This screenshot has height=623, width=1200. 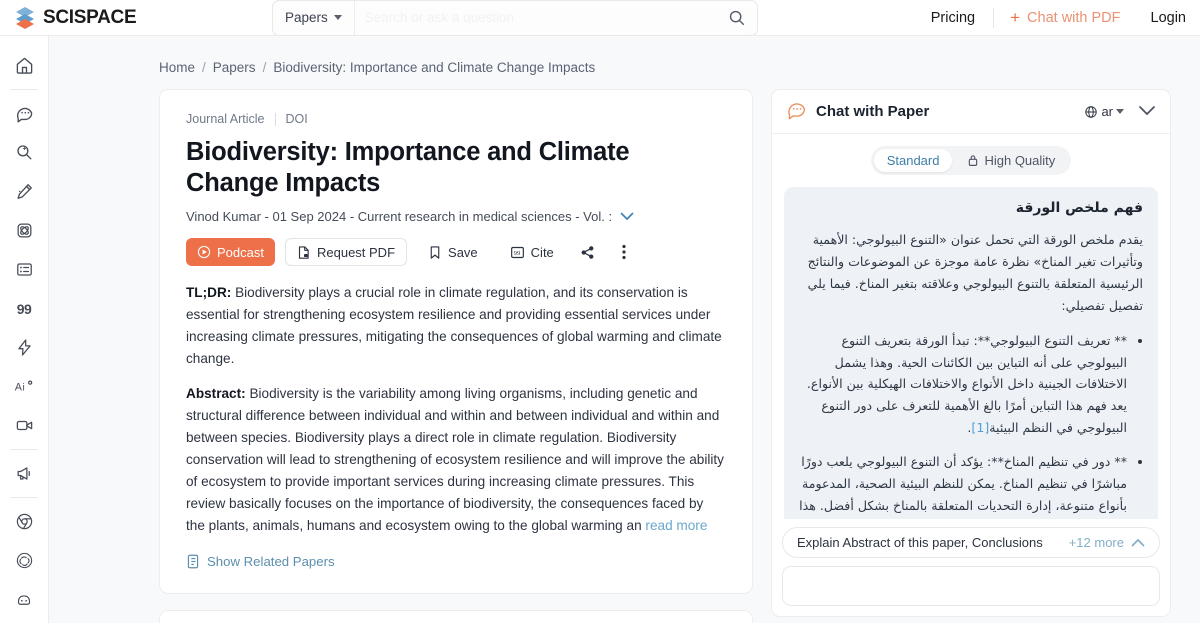 What do you see at coordinates (234, 67) in the screenshot?
I see `breadcrumb-papers: Papers` at bounding box center [234, 67].